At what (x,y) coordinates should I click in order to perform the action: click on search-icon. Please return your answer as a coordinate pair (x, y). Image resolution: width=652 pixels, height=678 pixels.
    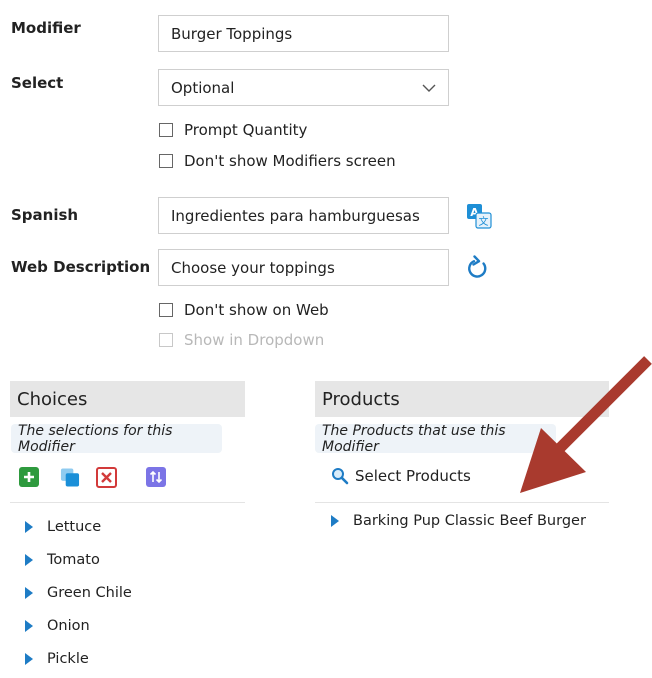
    Looking at the image, I should click on (340, 476).